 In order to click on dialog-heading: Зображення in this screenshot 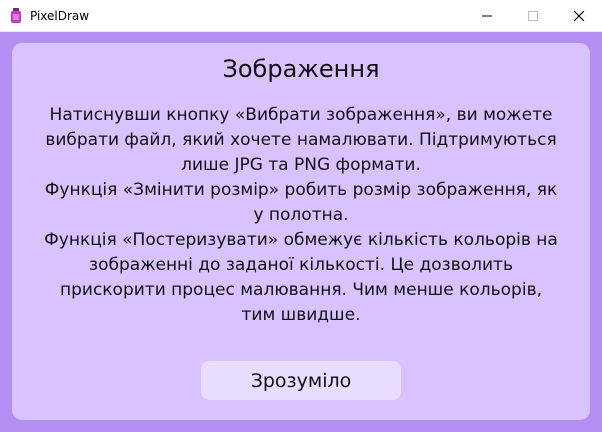, I will do `click(301, 69)`.